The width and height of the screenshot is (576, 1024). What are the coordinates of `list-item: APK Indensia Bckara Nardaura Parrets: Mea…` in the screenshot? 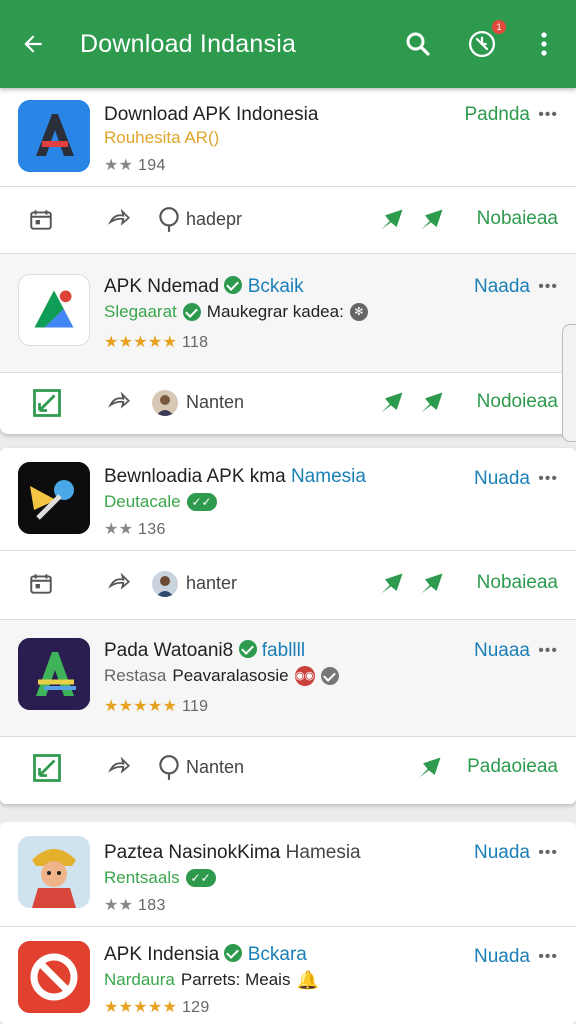 It's located at (288, 975).